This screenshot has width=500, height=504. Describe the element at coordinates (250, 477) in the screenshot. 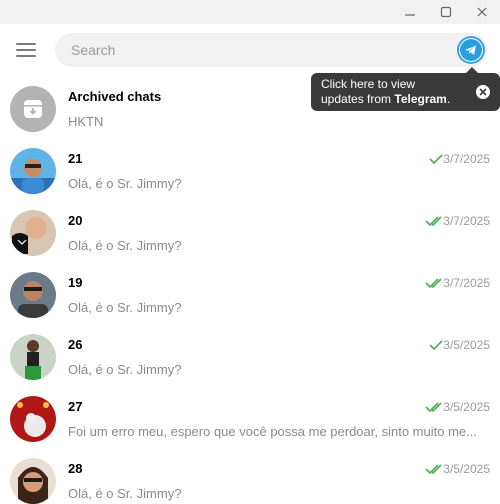

I see `chat-item: 28 3/5/2025 Olá, é o Sr. Jimmy?` at that location.